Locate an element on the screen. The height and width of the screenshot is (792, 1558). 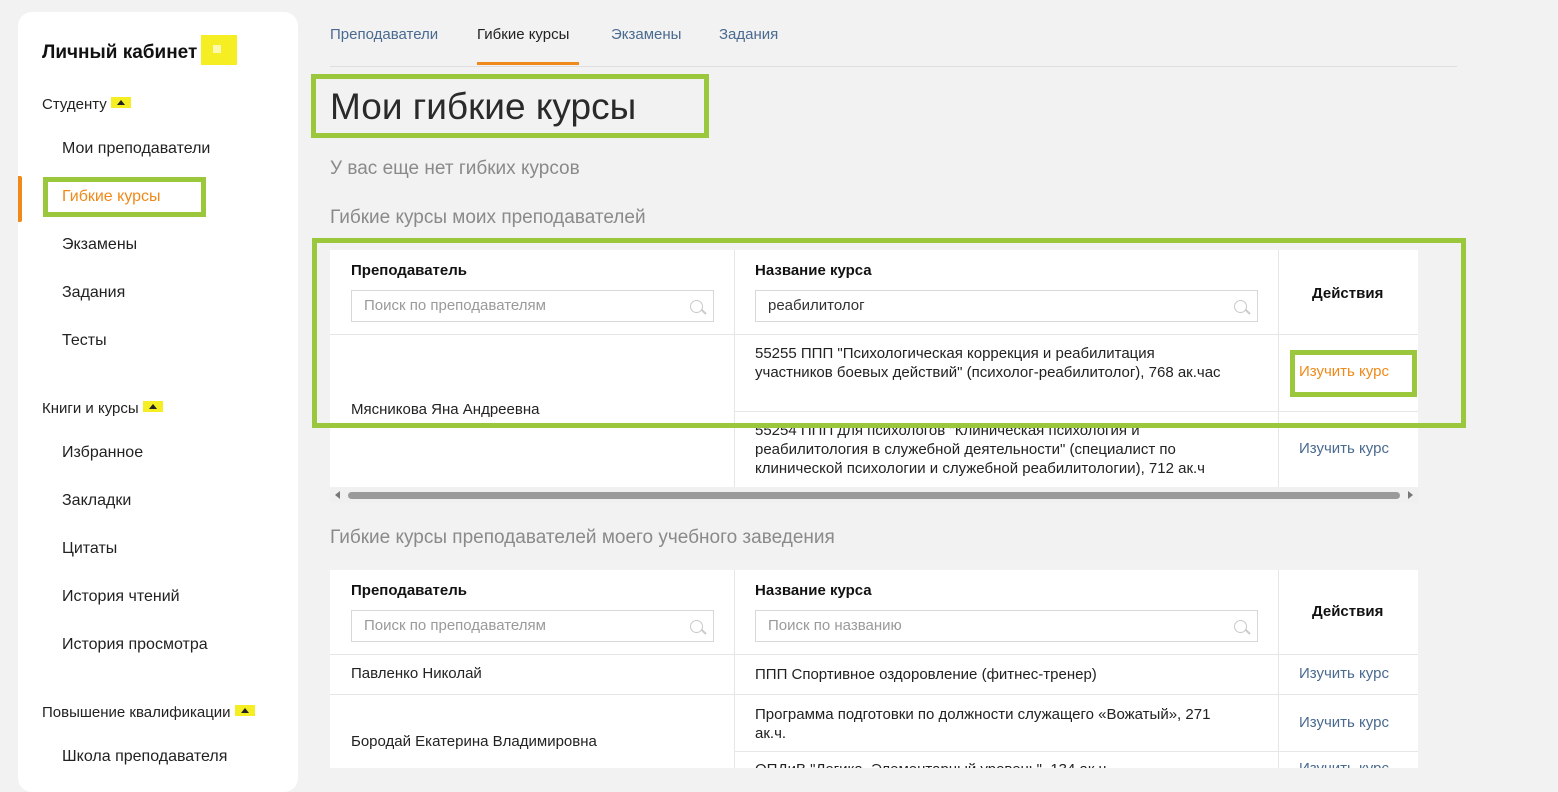
section-my-teachers-title: Гибкие курсы моих преподавателей is located at coordinates (488, 217).